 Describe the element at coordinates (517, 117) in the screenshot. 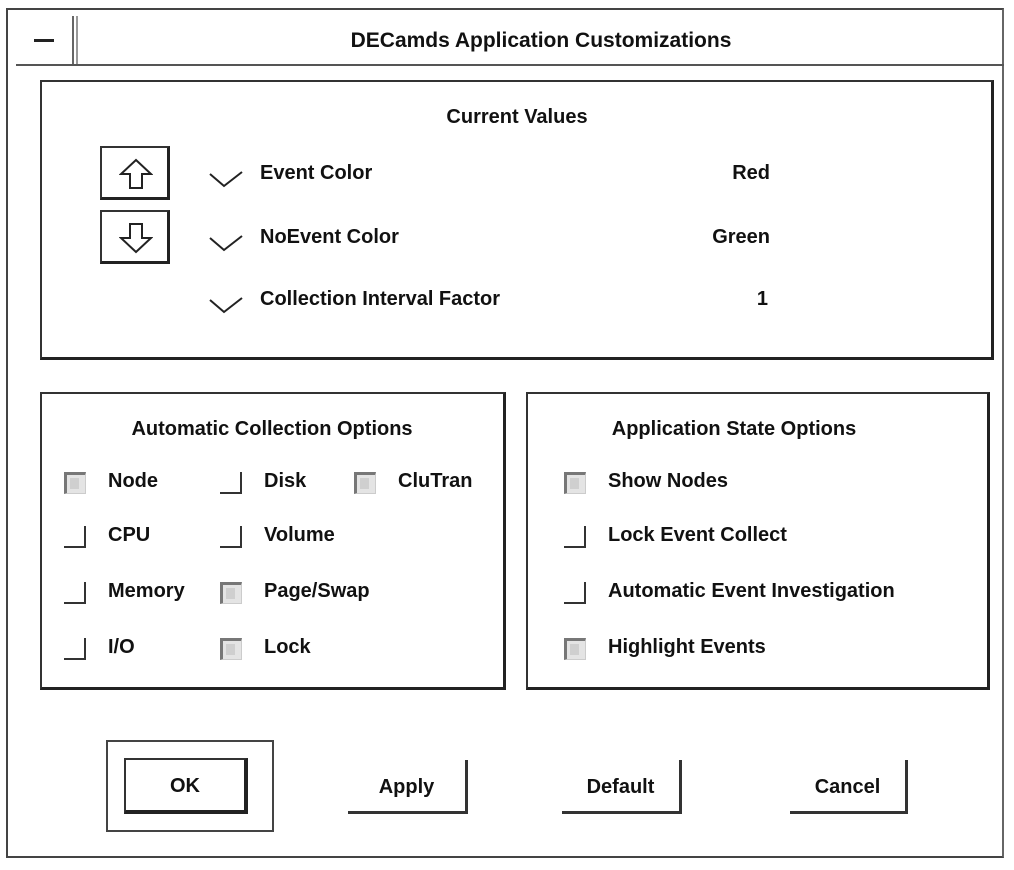

I see `current-values-title: Current Values` at that location.